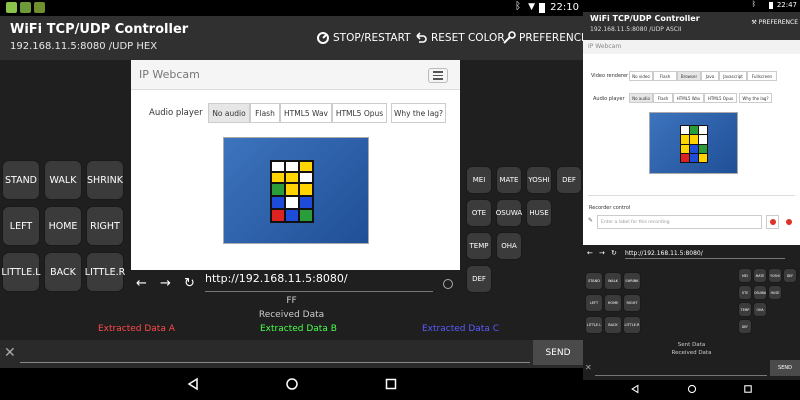  I want to click on webview-title: IP Webcam, so click(169, 74).